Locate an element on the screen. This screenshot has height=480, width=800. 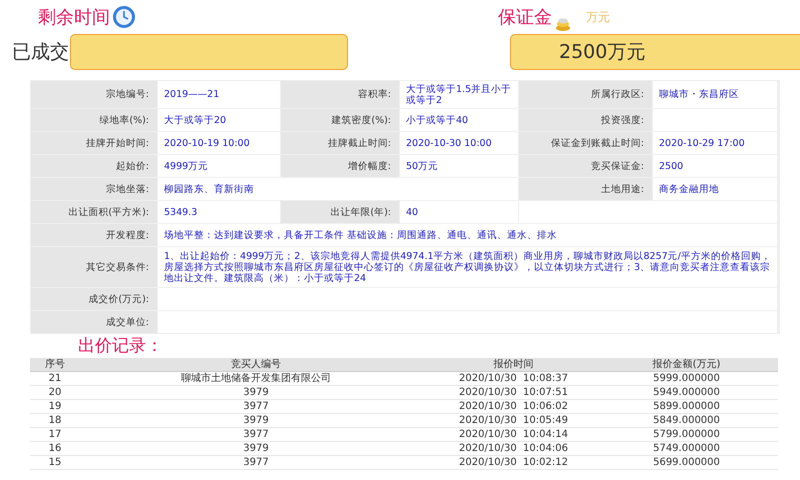
clock-icon is located at coordinates (124, 17).